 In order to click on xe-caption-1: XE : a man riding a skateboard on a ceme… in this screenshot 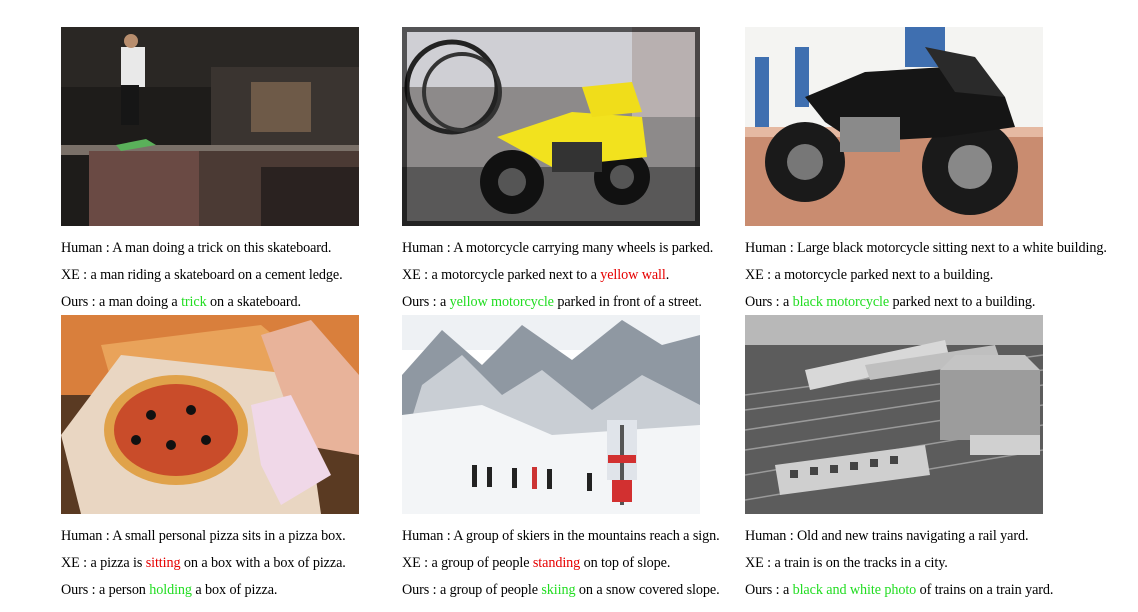, I will do `click(202, 275)`.